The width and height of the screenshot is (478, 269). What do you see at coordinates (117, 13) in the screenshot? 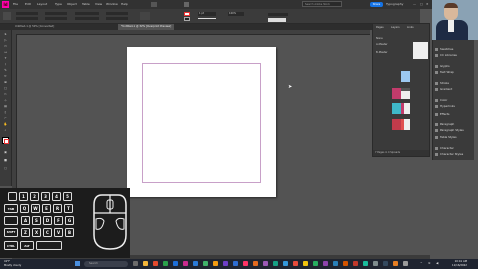
I see `rotate-field` at bounding box center [117, 13].